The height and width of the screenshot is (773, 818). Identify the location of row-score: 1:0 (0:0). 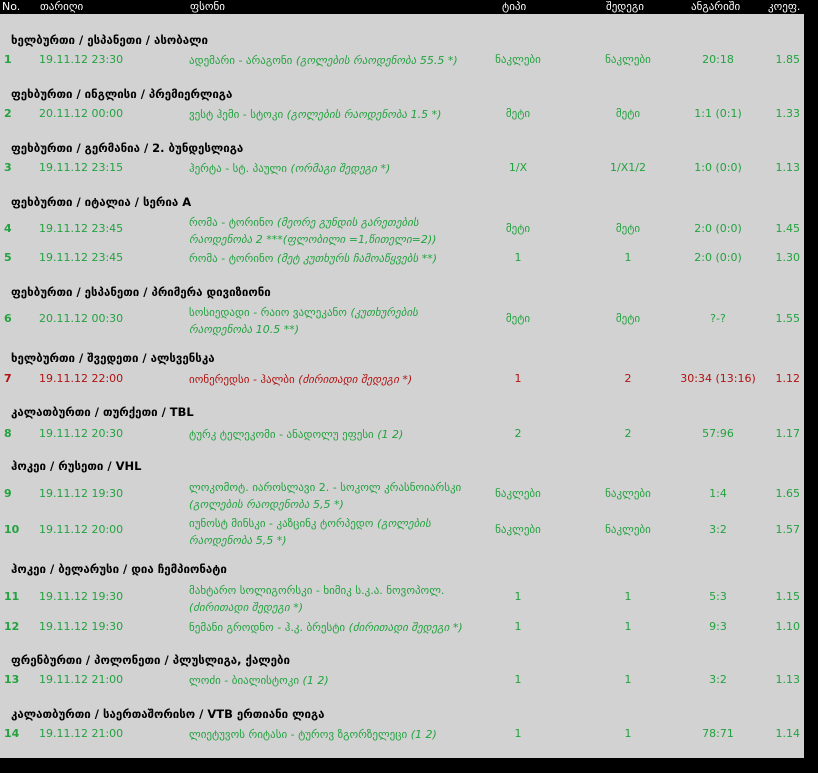
(718, 167).